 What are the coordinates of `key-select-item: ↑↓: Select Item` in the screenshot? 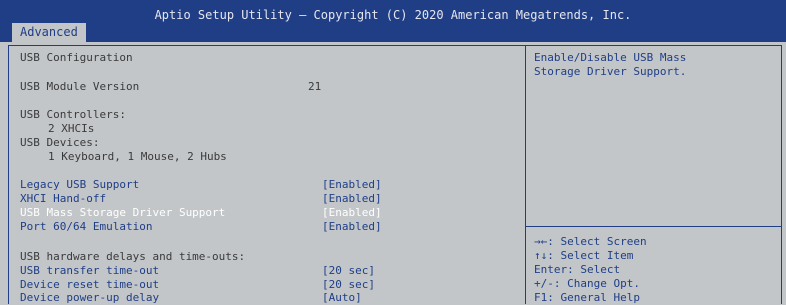 It's located at (584, 255).